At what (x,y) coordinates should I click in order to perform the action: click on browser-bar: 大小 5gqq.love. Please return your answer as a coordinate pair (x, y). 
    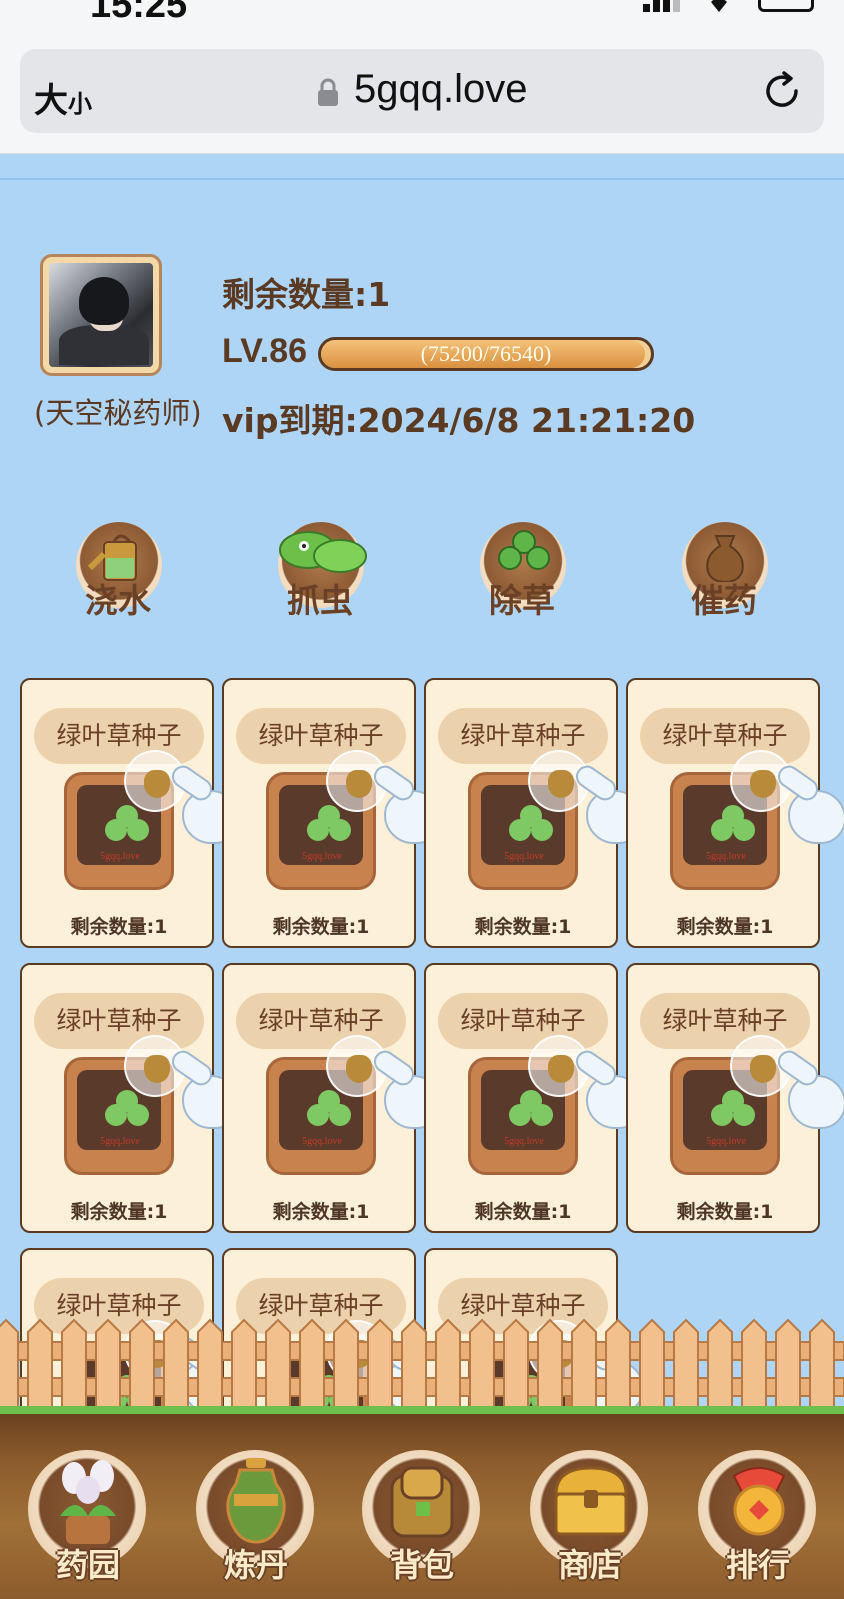
    Looking at the image, I should click on (422, 97).